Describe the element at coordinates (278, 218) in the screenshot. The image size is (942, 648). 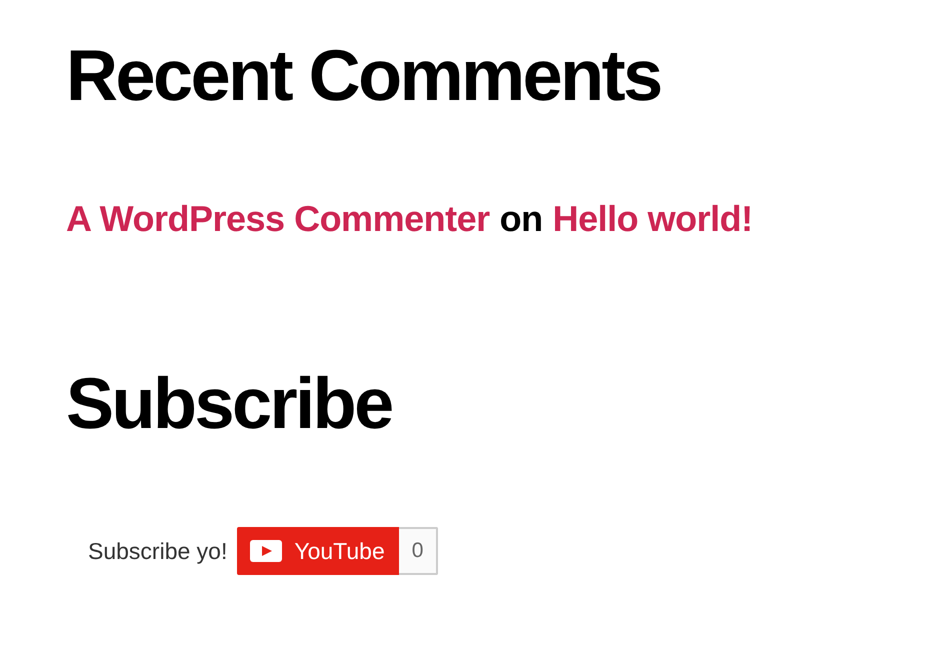
I see `author-link: A WordPress Commenter` at that location.